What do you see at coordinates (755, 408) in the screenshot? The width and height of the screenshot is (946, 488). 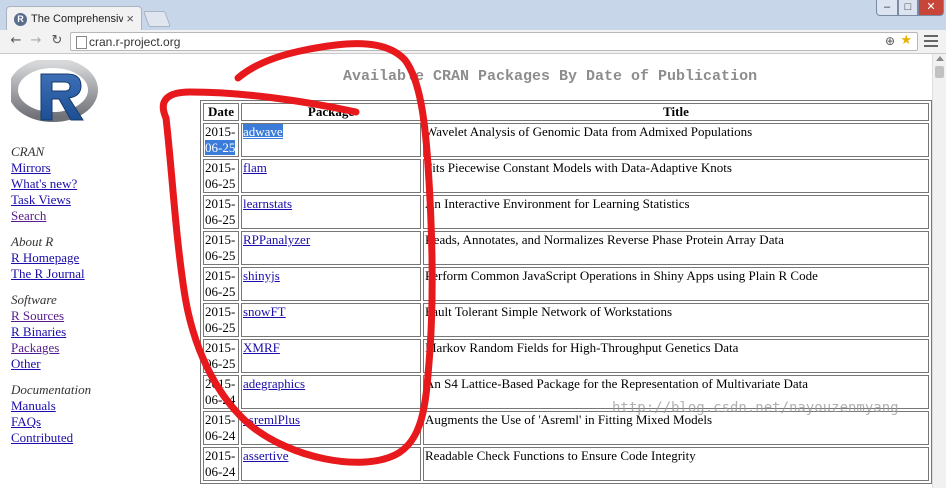 I see `watermark-text: http://blog.csdn.net/nayouzenmyang` at bounding box center [755, 408].